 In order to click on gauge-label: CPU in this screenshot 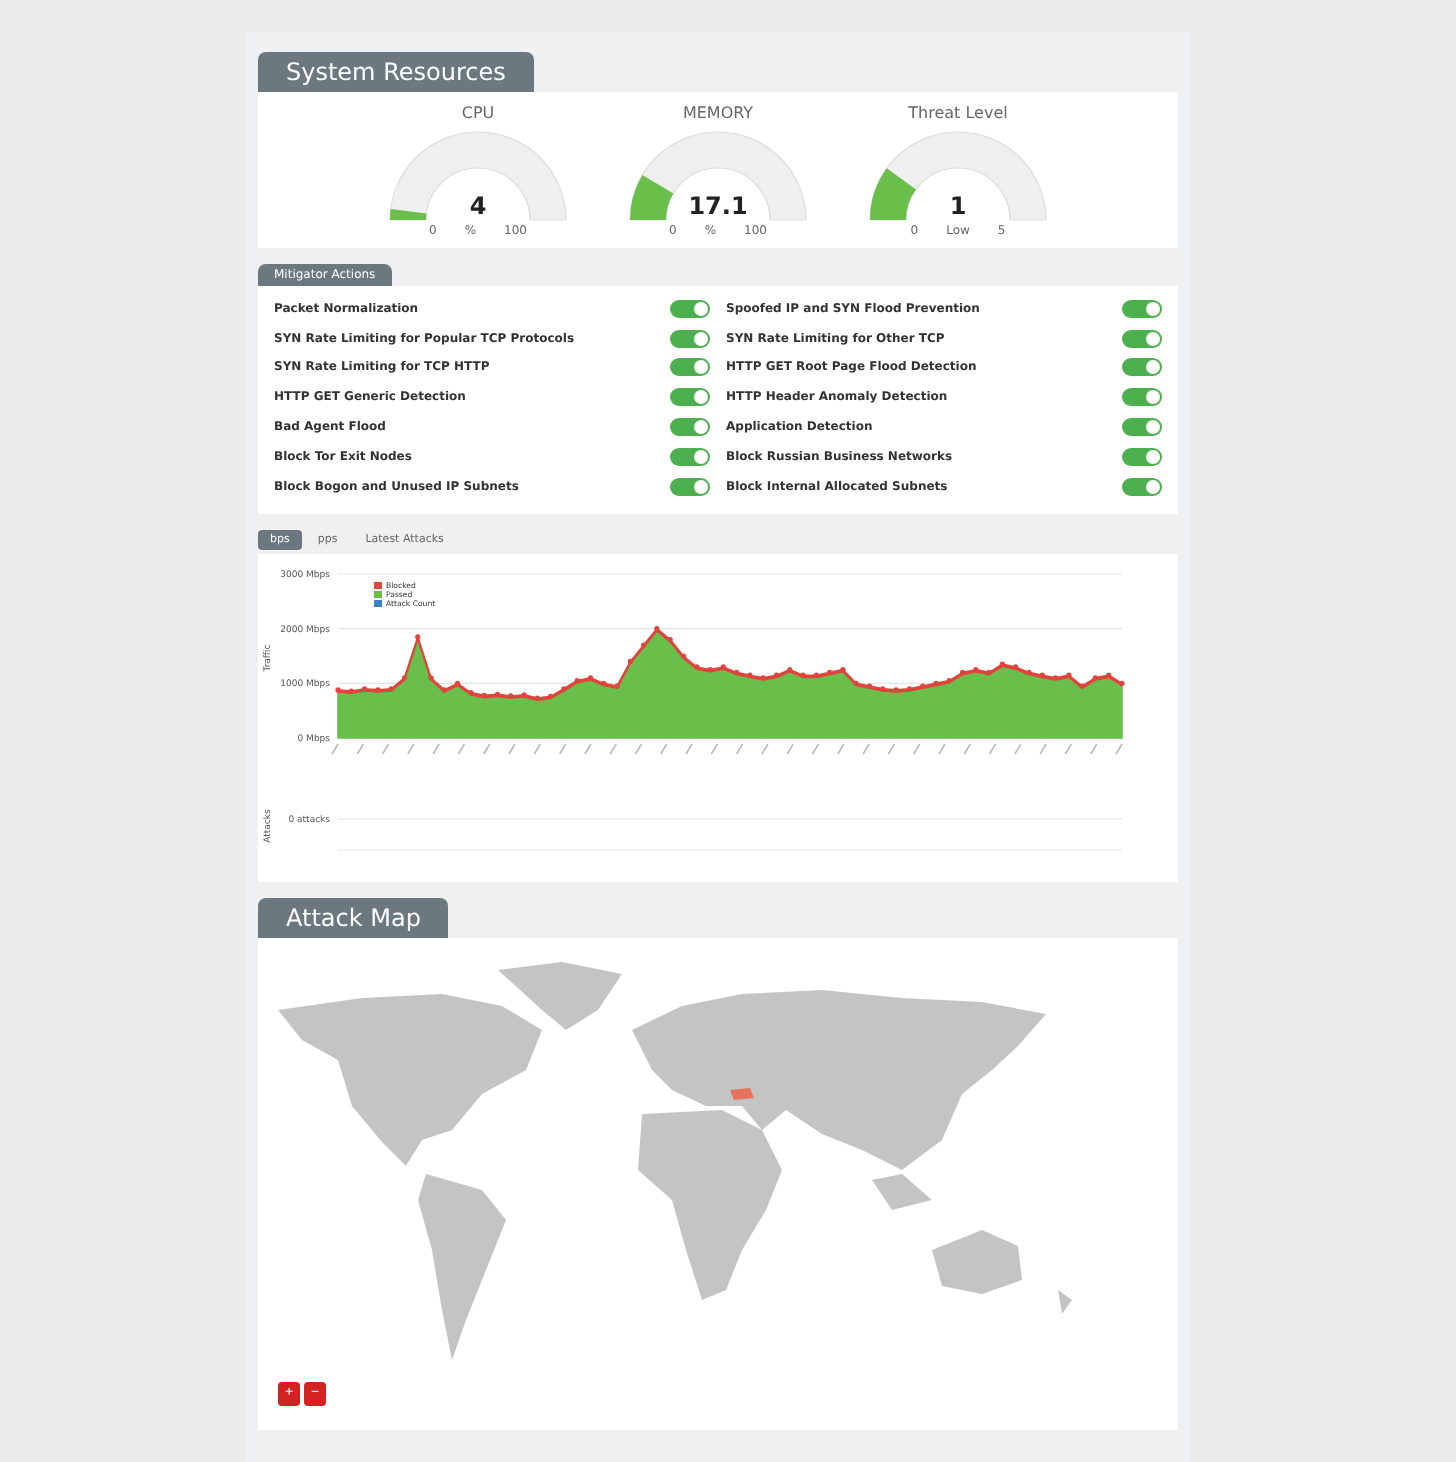, I will do `click(478, 113)`.